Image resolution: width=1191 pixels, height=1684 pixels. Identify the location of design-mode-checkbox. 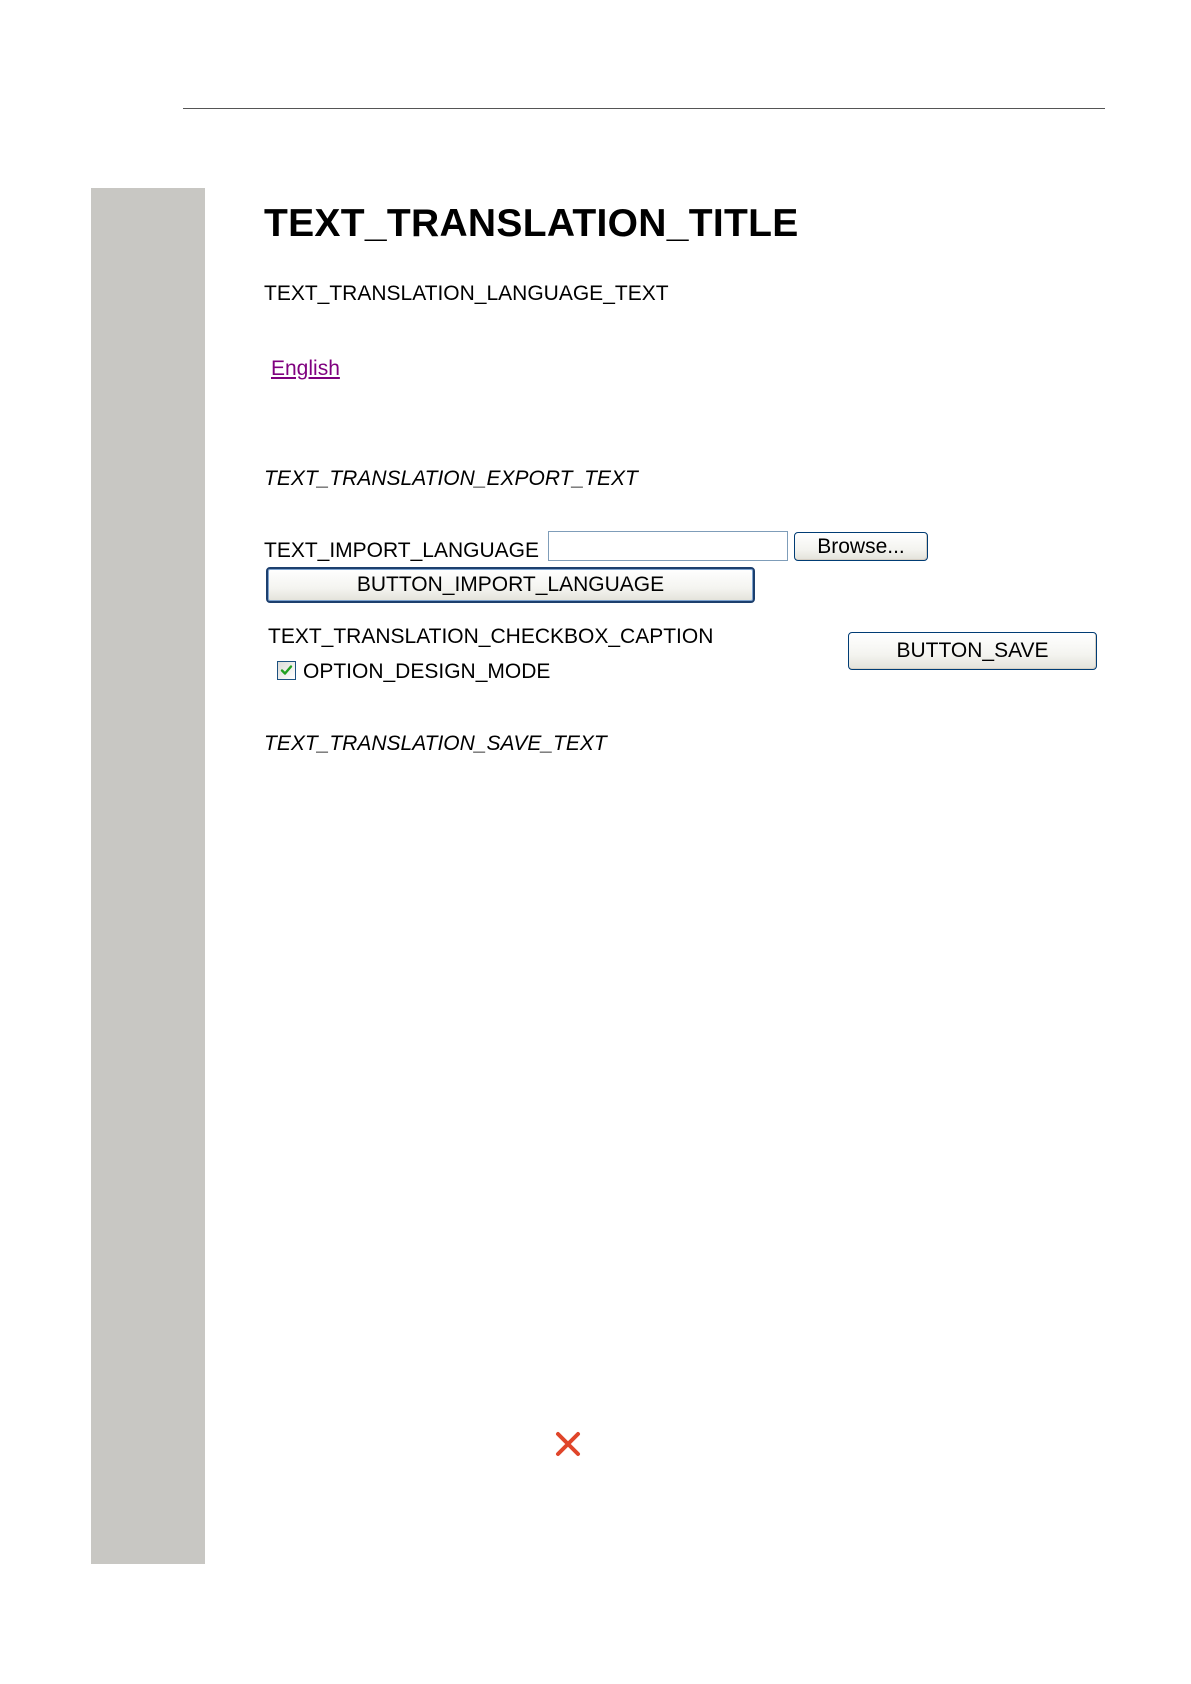
(286, 670).